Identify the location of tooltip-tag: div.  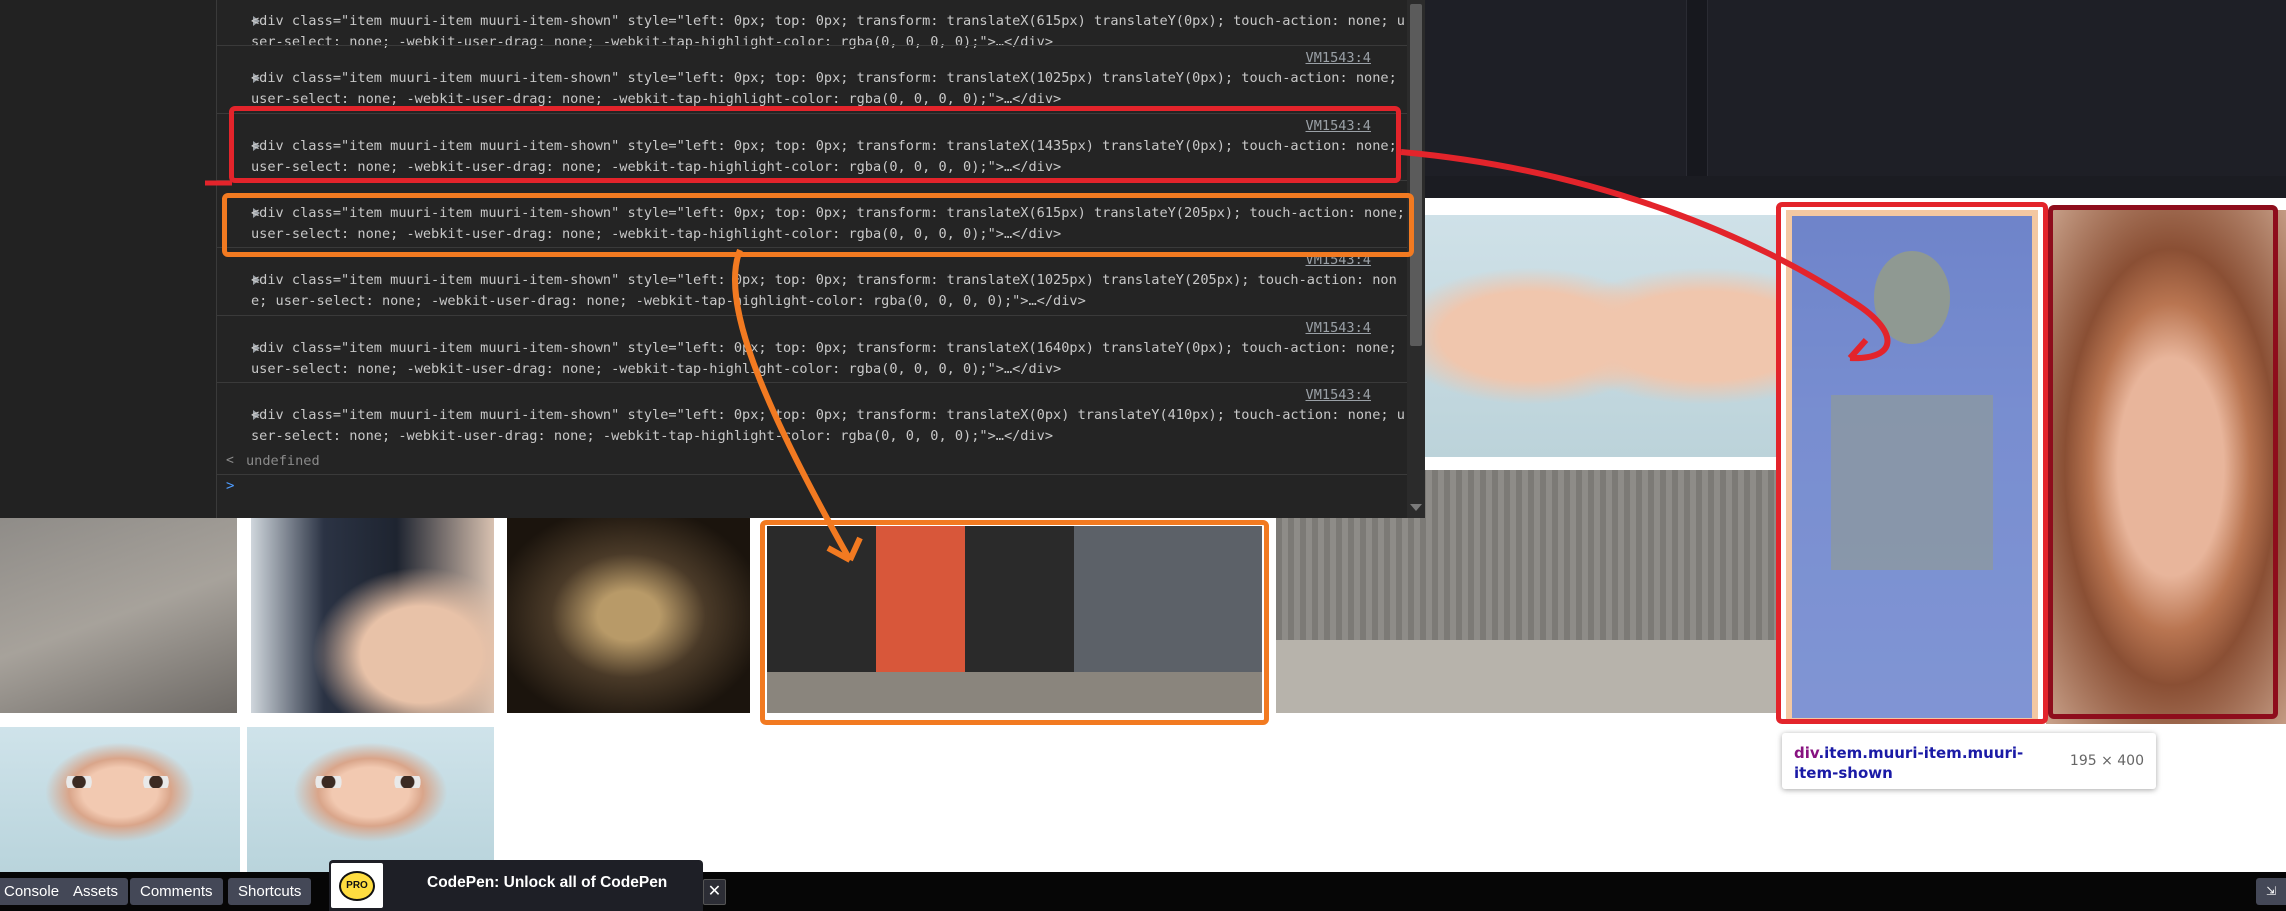
(1806, 753).